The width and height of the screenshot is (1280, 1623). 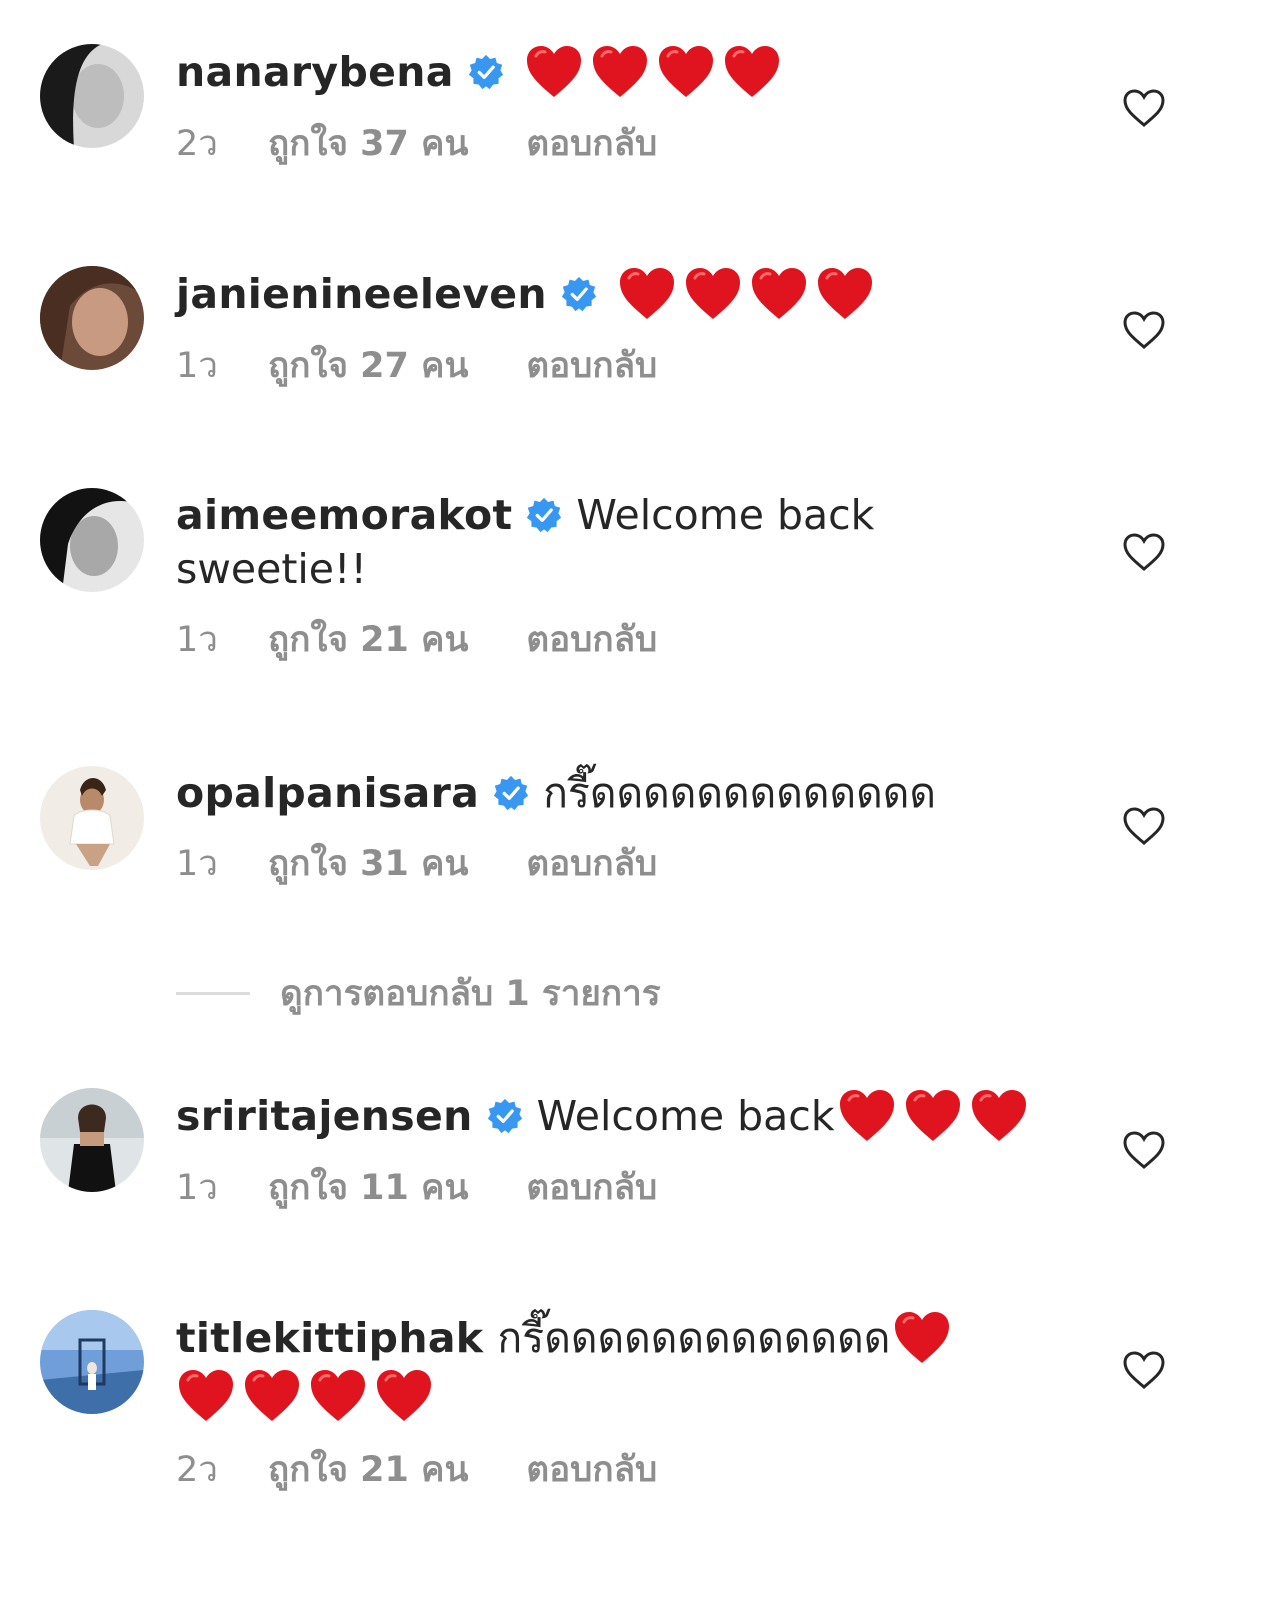 I want to click on comment-meta: 2ว ถูกใจ 37 คน ตอบกลับ, so click(x=616, y=143).